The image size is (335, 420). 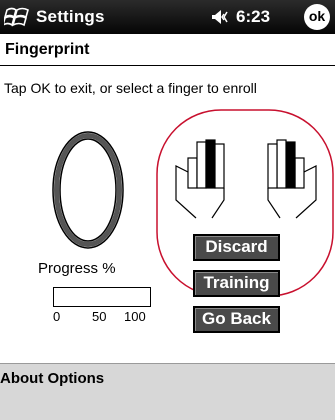 I want to click on progress-bar, so click(x=102, y=297).